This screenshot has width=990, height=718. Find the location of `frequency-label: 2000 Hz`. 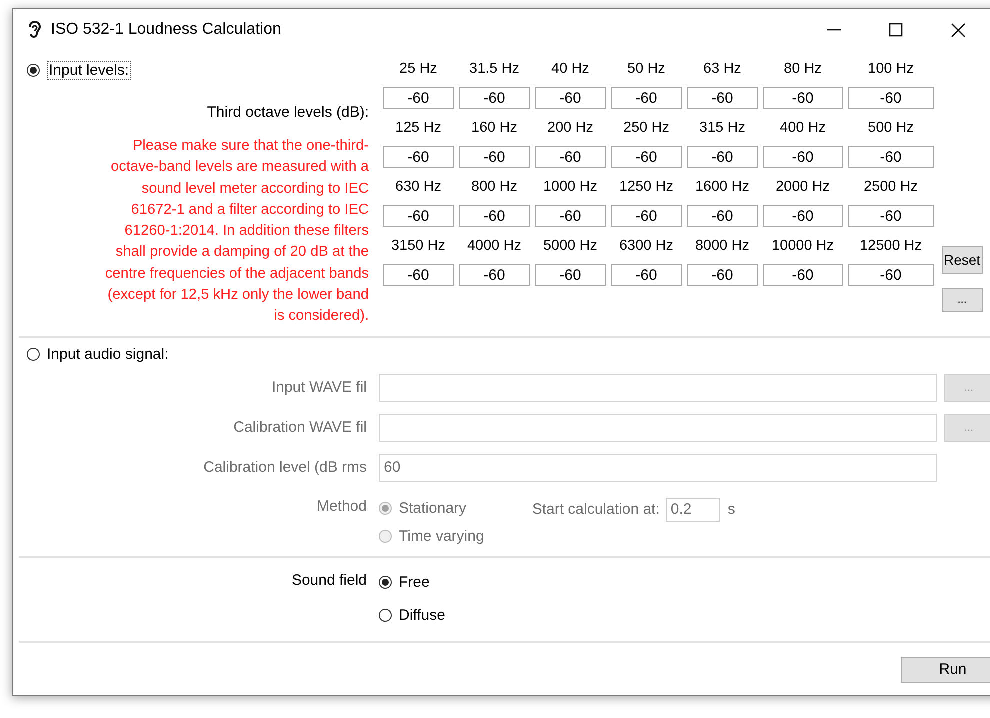

frequency-label: 2000 Hz is located at coordinates (803, 187).